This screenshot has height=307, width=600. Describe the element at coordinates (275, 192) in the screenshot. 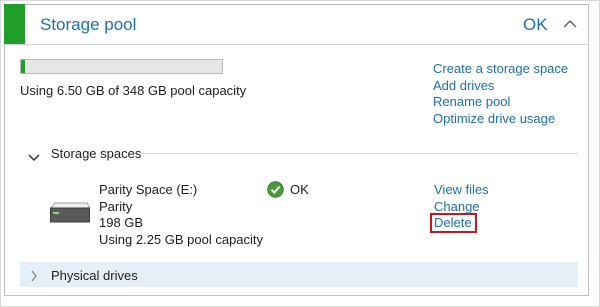

I see `ok-checkmark-icon` at that location.